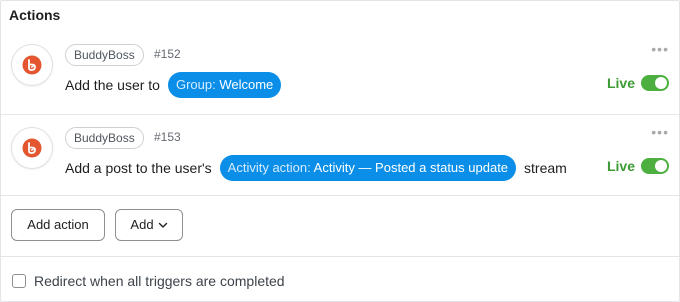  Describe the element at coordinates (545, 168) in the screenshot. I see `sentence-text-after: stream` at that location.